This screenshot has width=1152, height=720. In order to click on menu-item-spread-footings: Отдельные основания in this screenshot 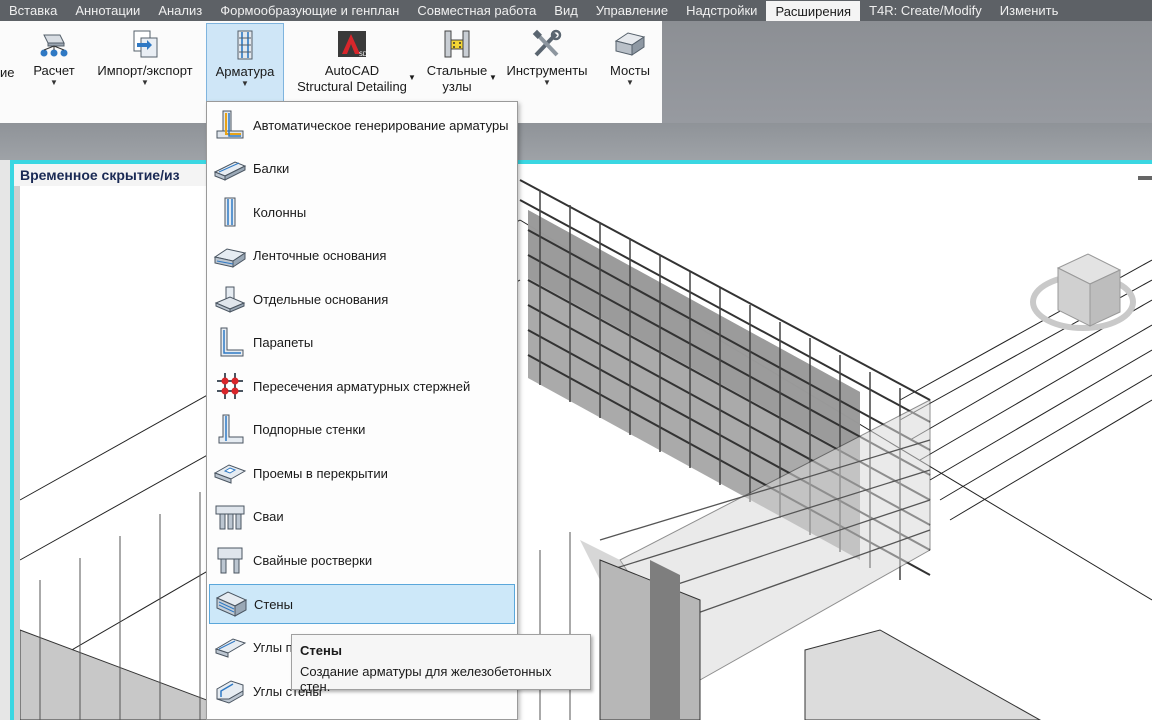, I will do `click(362, 299)`.